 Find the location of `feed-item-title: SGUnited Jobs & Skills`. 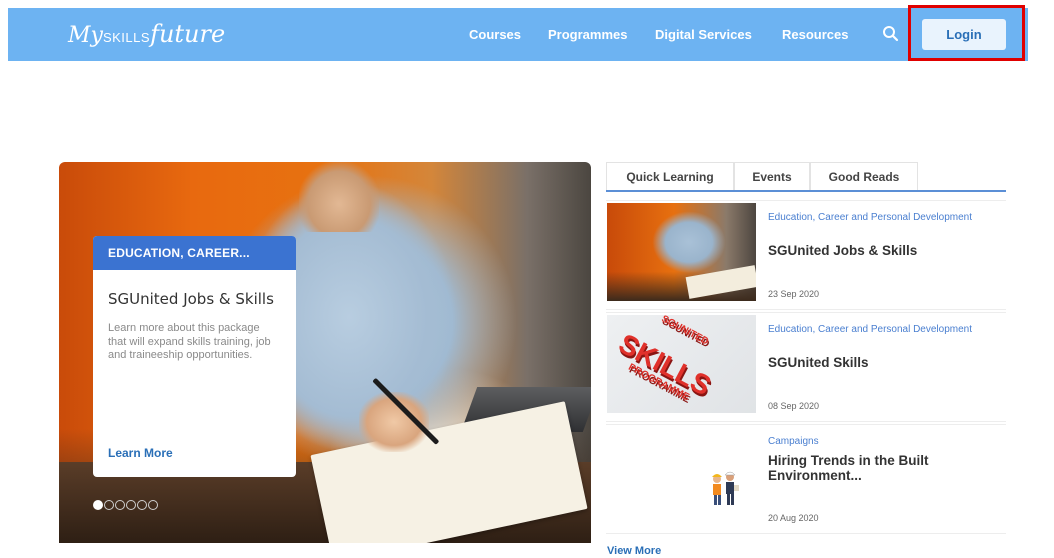

feed-item-title: SGUnited Jobs & Skills is located at coordinates (878, 250).